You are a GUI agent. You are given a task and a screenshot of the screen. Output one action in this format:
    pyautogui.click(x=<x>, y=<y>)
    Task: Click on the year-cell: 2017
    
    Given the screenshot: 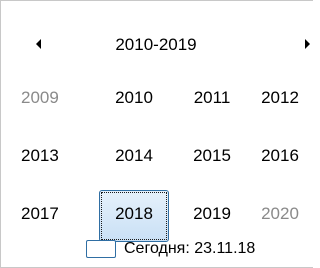 What is the action you would take?
    pyautogui.click(x=56, y=214)
    